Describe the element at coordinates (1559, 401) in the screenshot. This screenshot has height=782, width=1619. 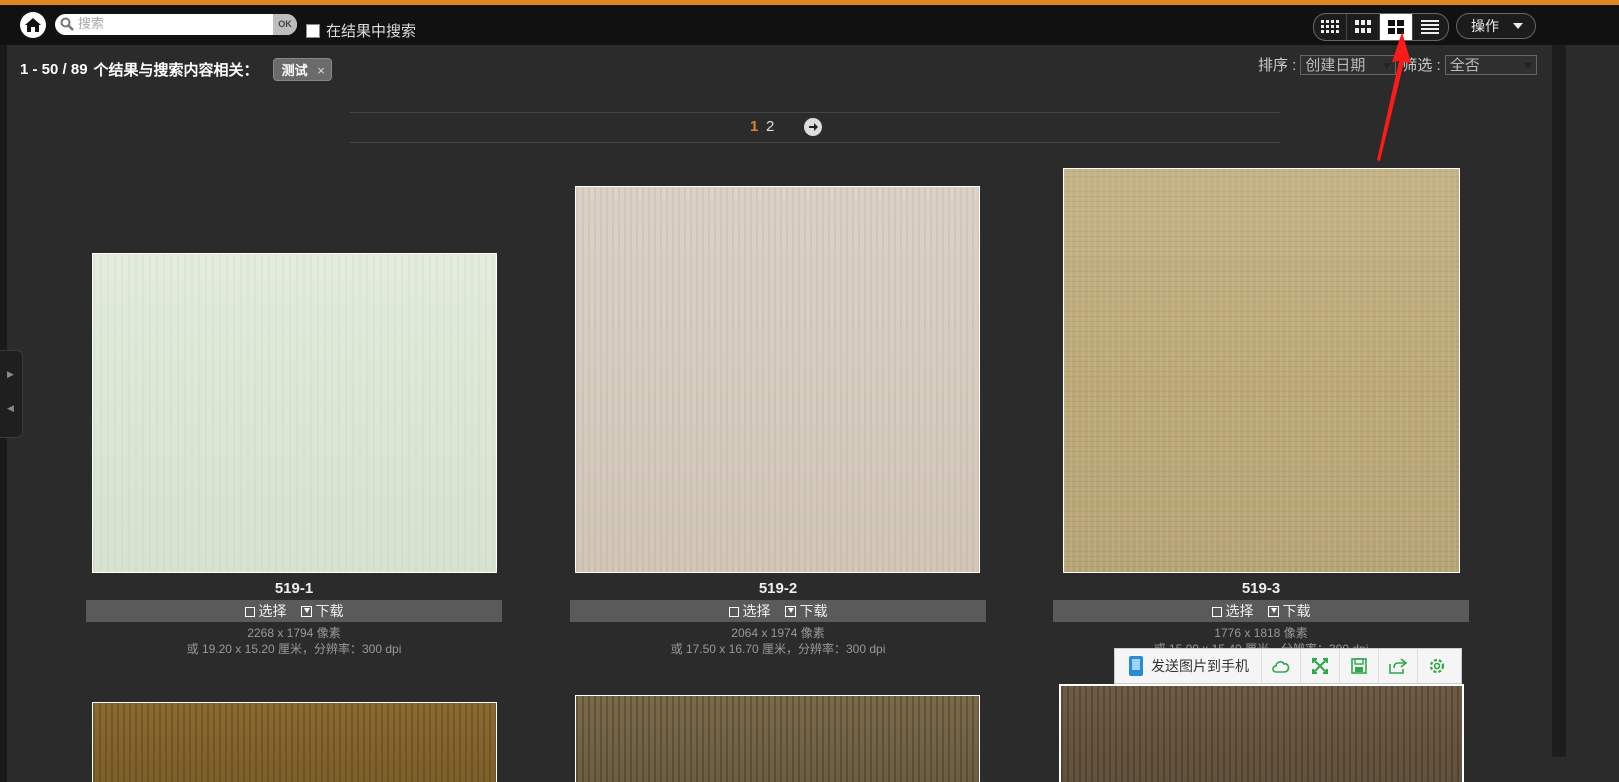
I see `vertical-scrollbar` at that location.